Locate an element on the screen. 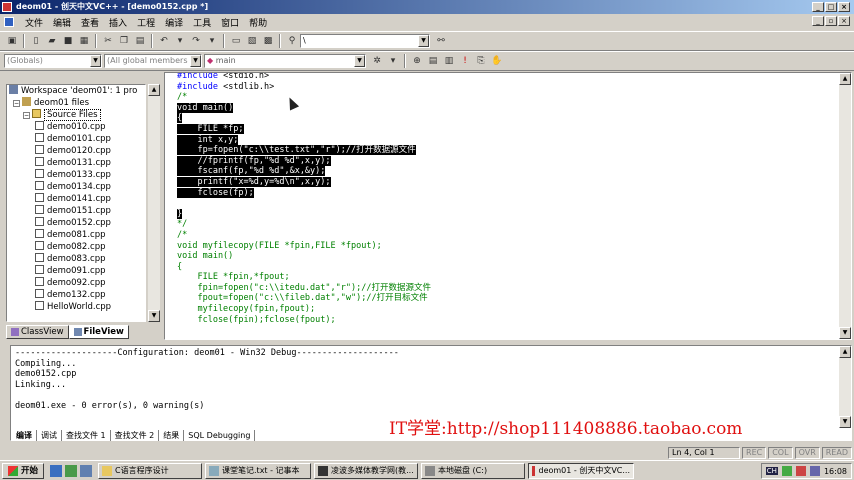  mdi-restore-button: ▫ is located at coordinates (831, 21).